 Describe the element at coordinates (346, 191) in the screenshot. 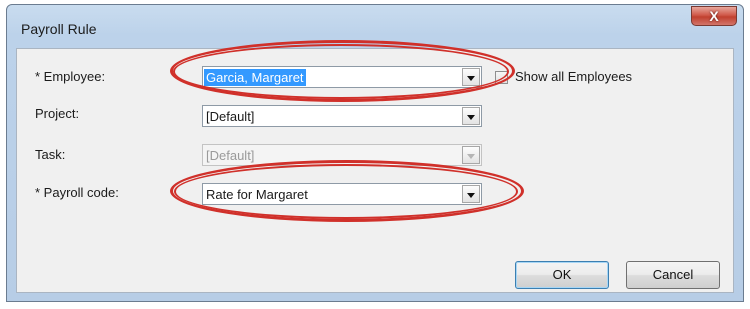

I see `annotation-ellipse-payroll-code-inner` at that location.